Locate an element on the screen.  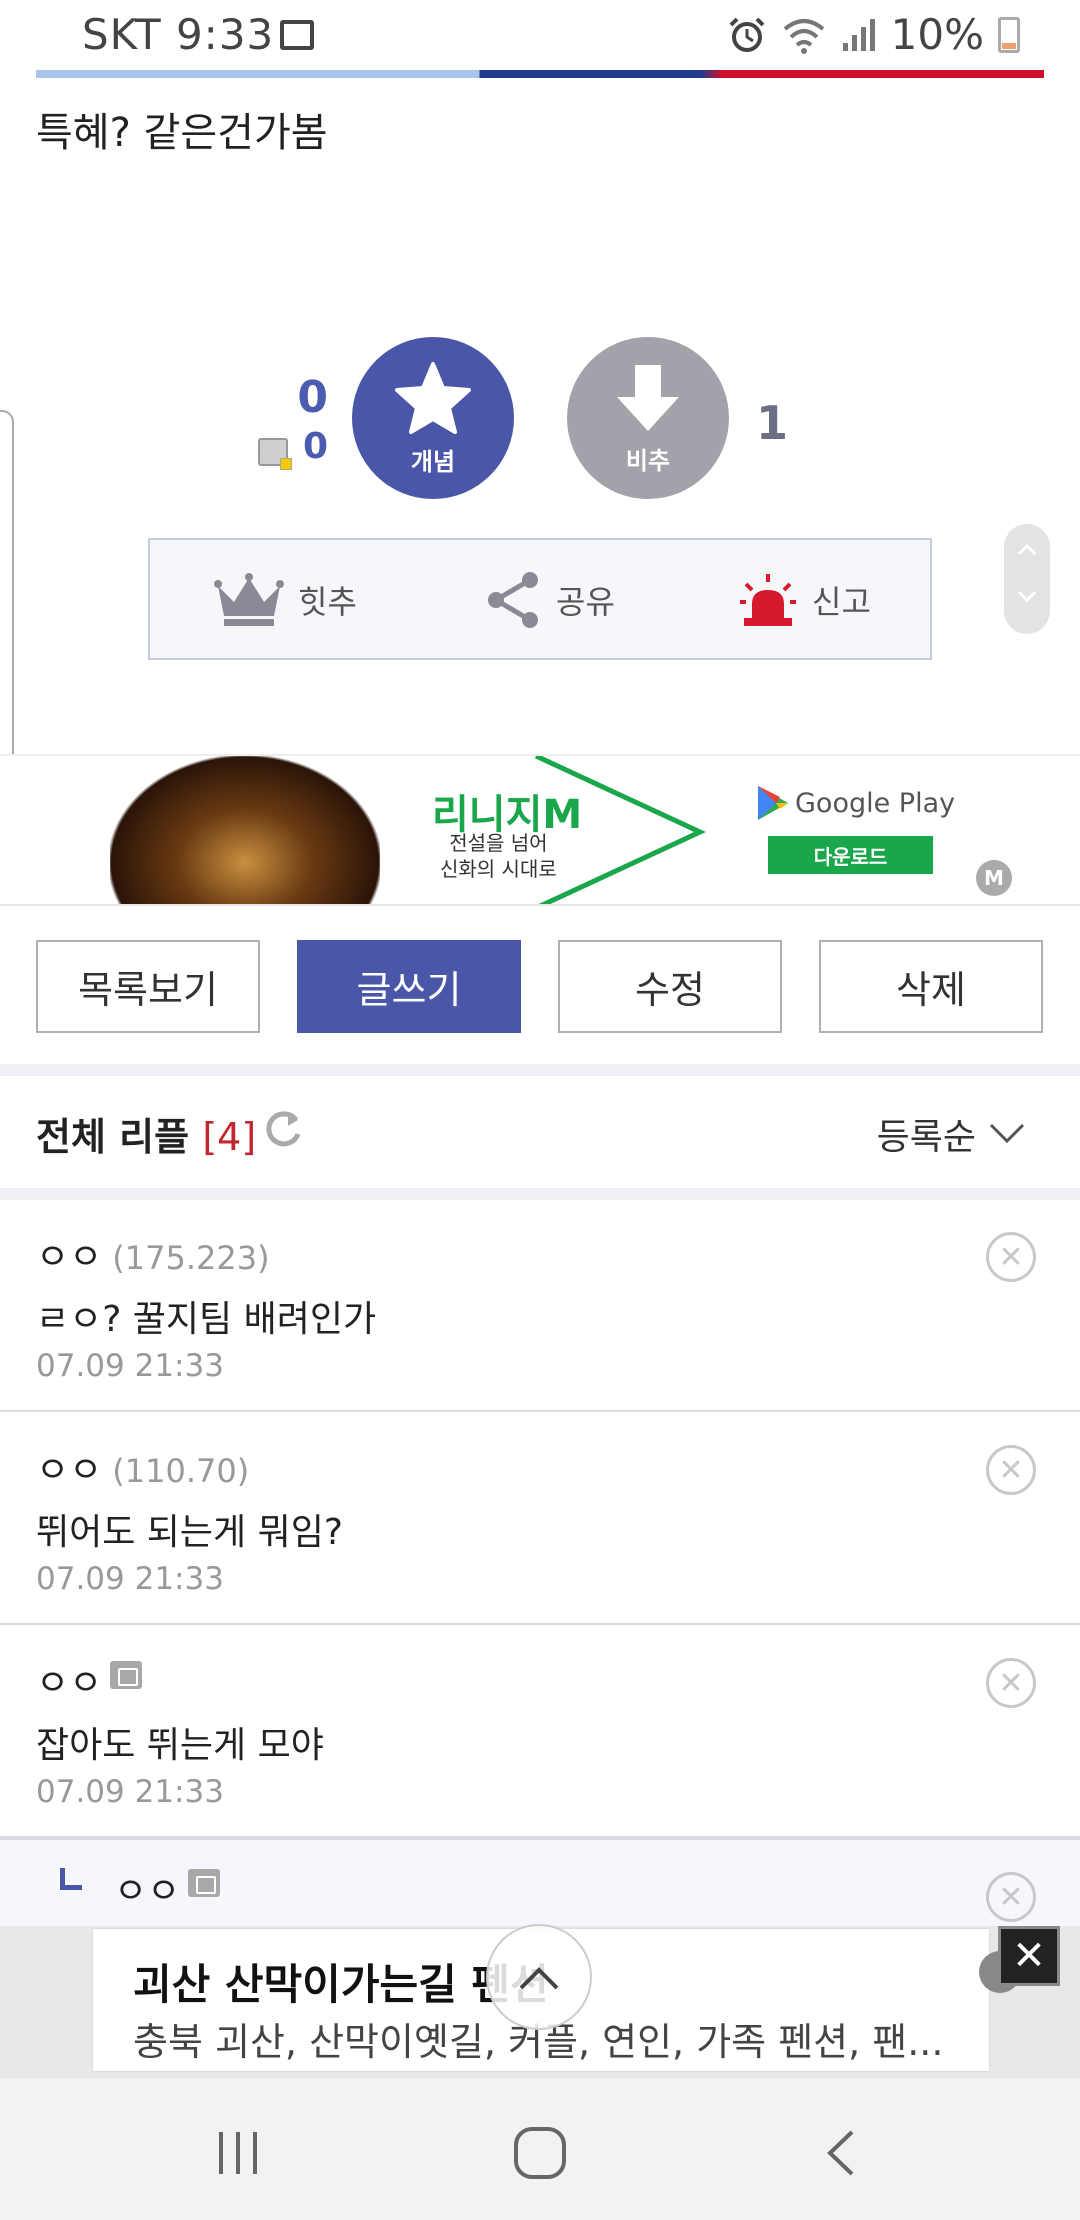
google-play-label: Google Play is located at coordinates (875, 803).